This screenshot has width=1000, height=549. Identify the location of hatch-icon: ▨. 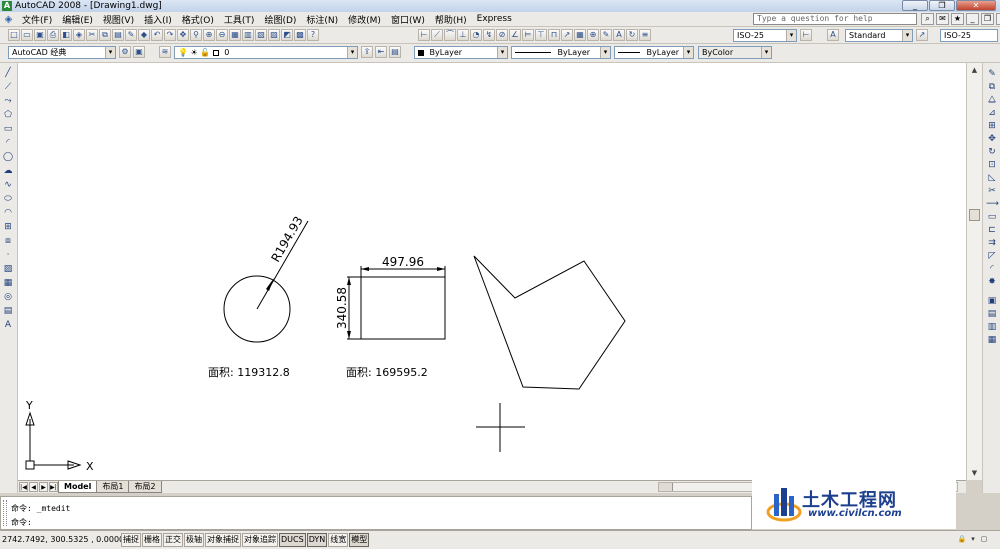
(8, 269).